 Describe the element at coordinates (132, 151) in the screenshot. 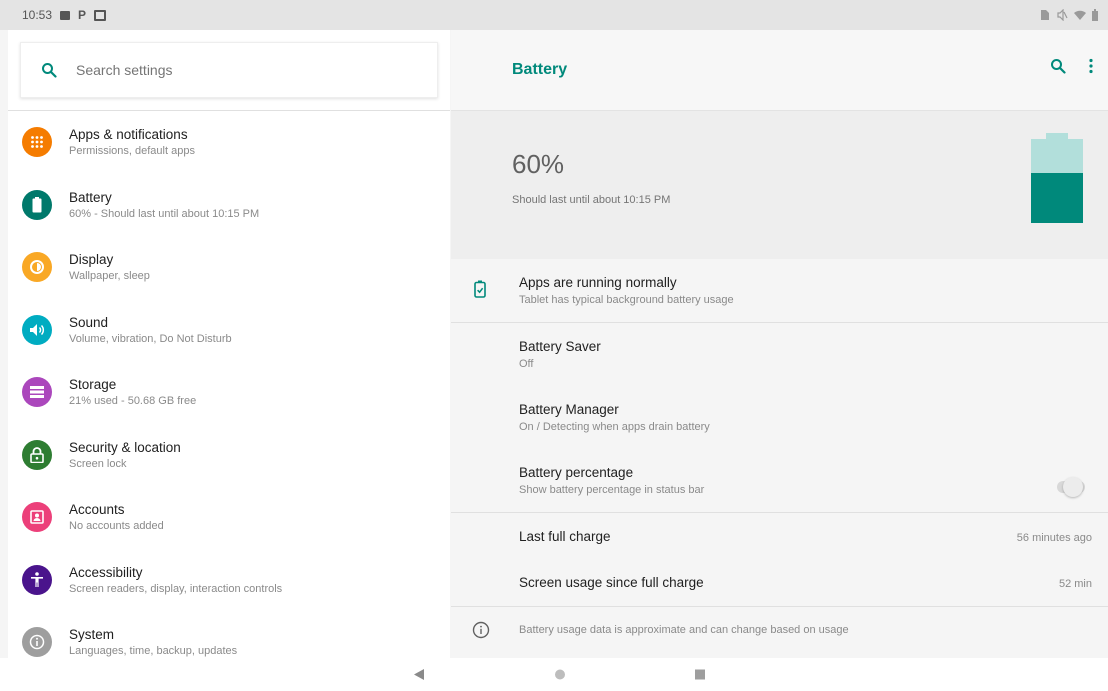

I see `settings-item-subtitle: Permissions, default apps` at that location.